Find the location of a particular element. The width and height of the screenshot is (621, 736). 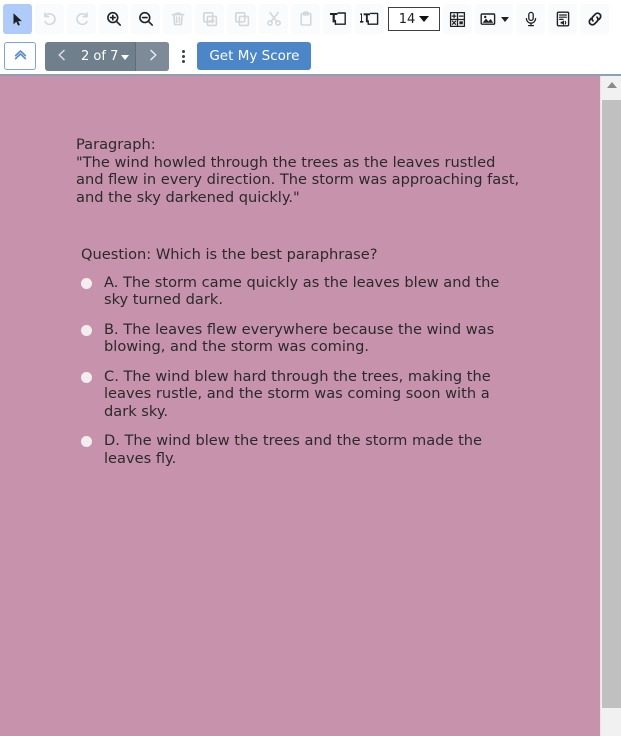

zoom-in-icon is located at coordinates (114, 19).